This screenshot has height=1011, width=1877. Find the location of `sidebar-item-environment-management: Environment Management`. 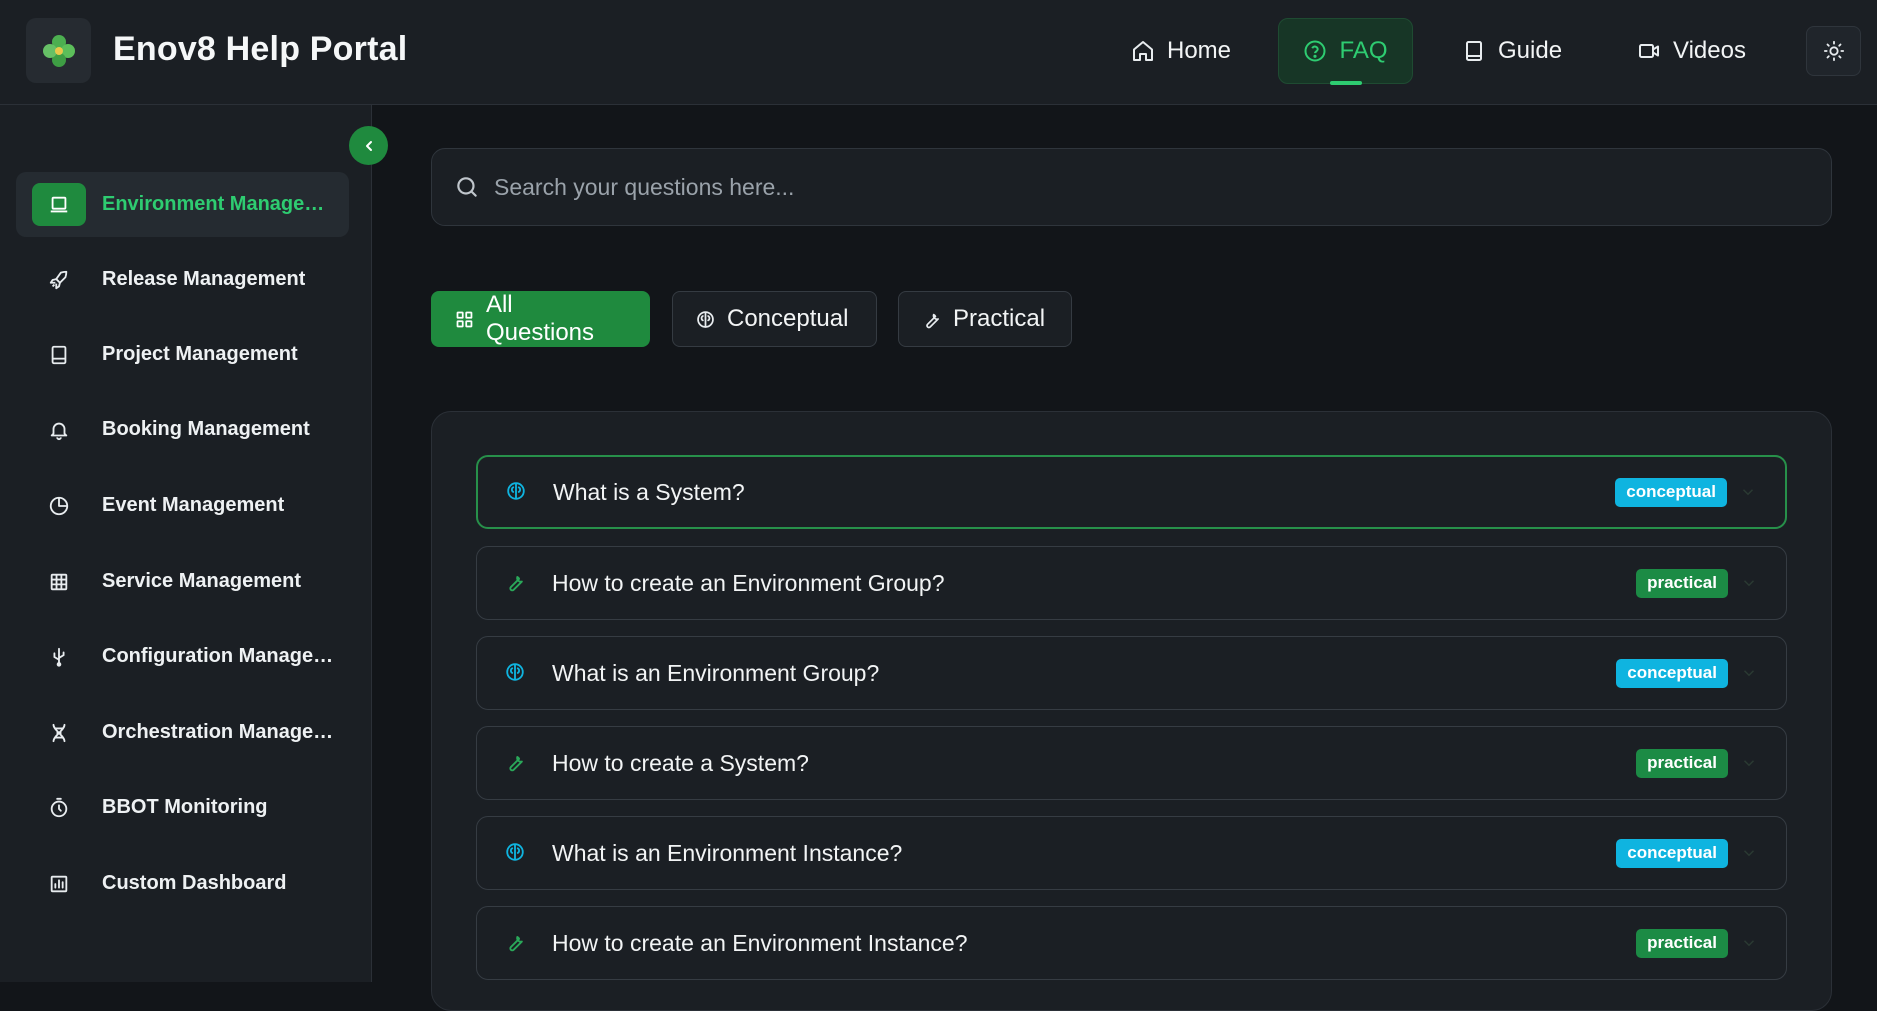

sidebar-item-environment-management: Environment Management is located at coordinates (182, 204).